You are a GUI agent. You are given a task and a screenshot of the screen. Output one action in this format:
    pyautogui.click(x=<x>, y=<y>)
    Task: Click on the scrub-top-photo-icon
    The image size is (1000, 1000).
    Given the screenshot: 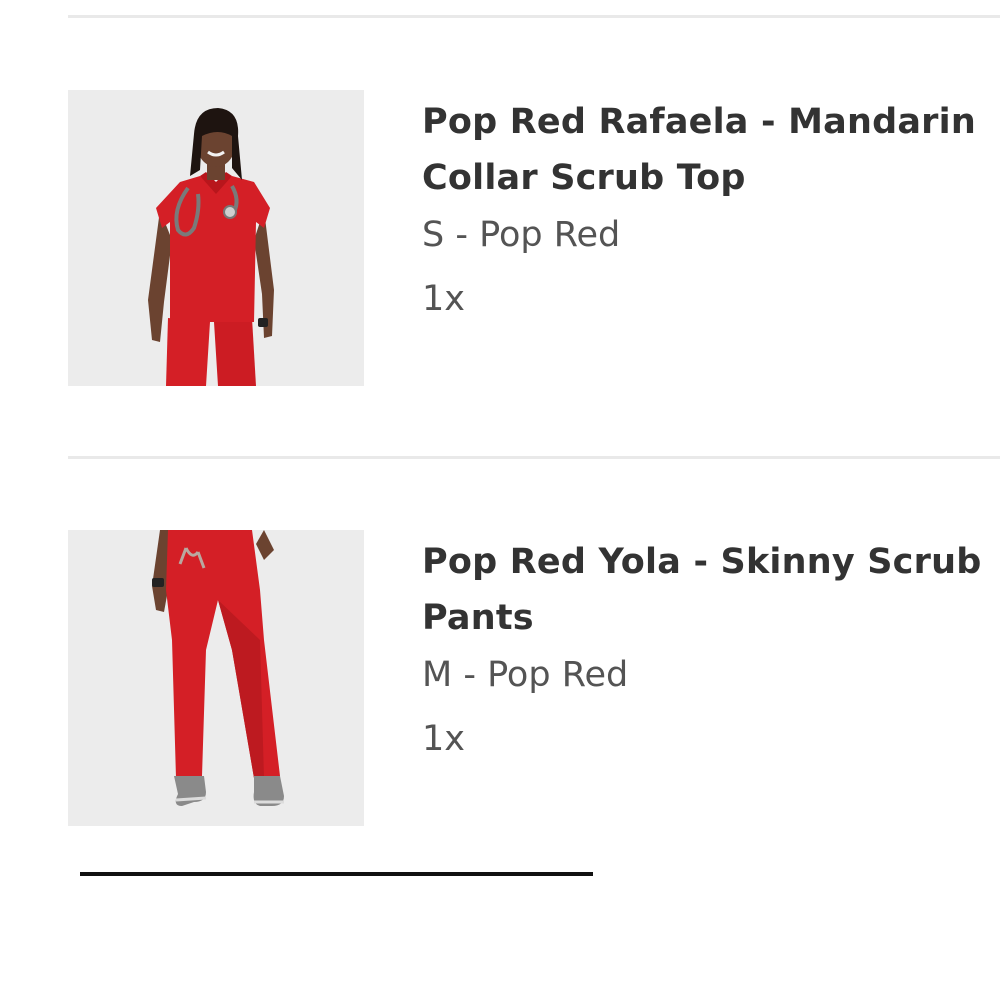 What is the action you would take?
    pyautogui.click(x=216, y=238)
    